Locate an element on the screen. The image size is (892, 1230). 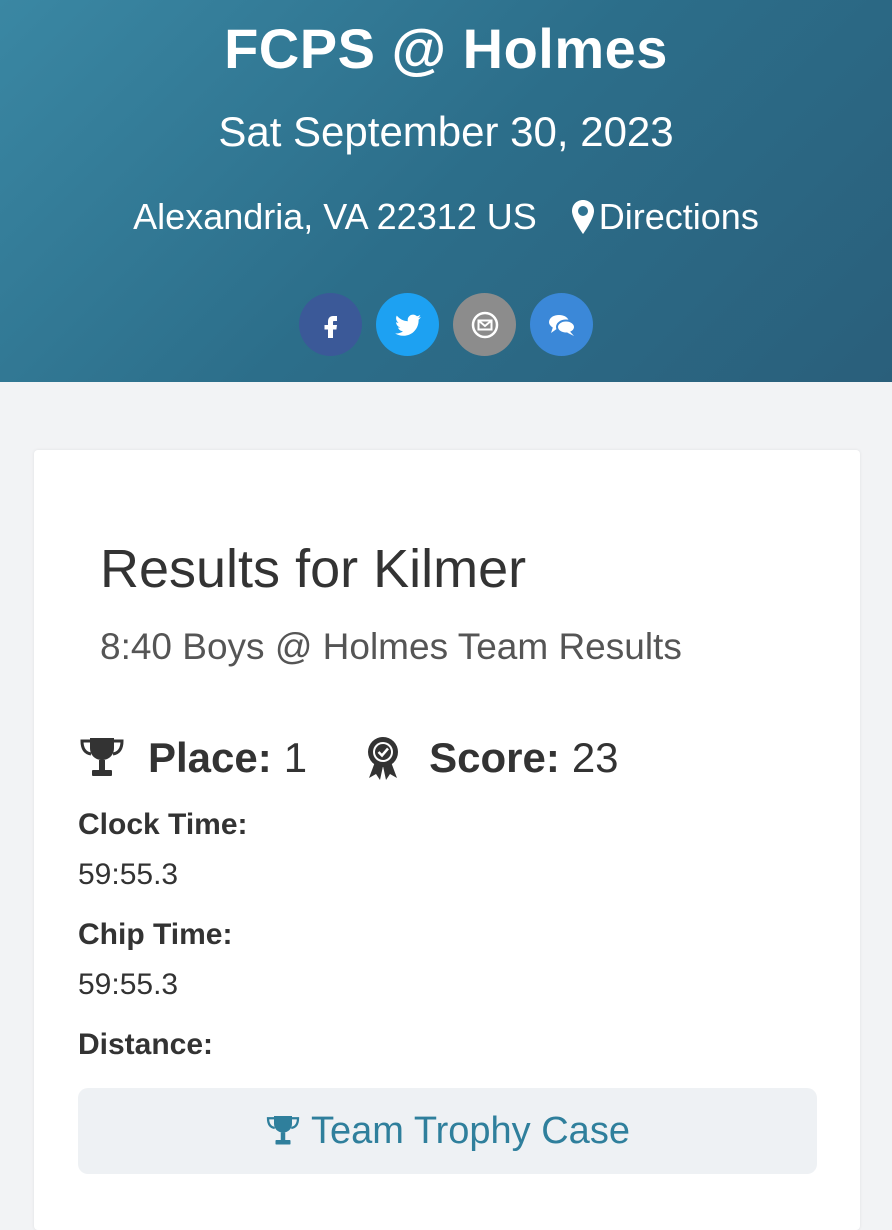
place-value: 1 is located at coordinates (295, 757).